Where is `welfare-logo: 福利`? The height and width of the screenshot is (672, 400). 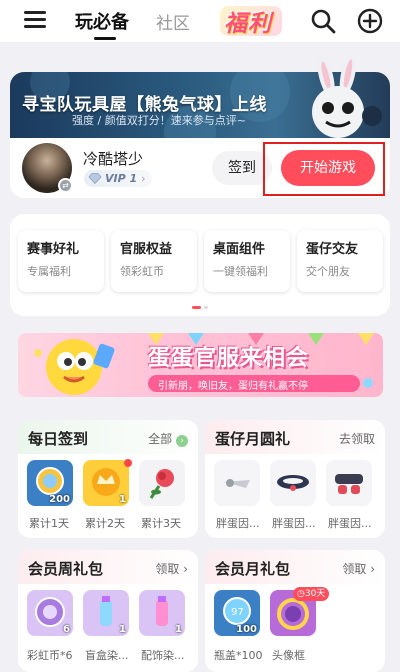 welfare-logo: 福利 is located at coordinates (248, 21).